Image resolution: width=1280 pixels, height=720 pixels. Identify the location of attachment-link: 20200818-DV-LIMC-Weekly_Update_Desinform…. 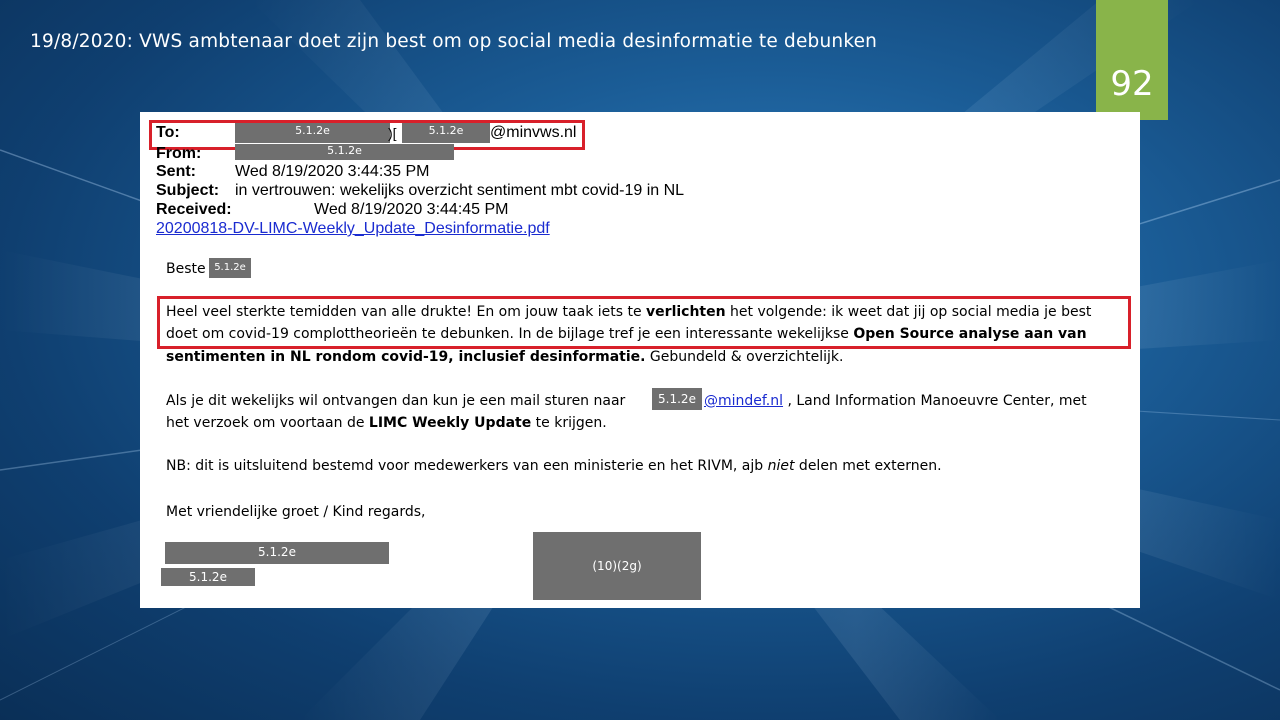
(353, 229).